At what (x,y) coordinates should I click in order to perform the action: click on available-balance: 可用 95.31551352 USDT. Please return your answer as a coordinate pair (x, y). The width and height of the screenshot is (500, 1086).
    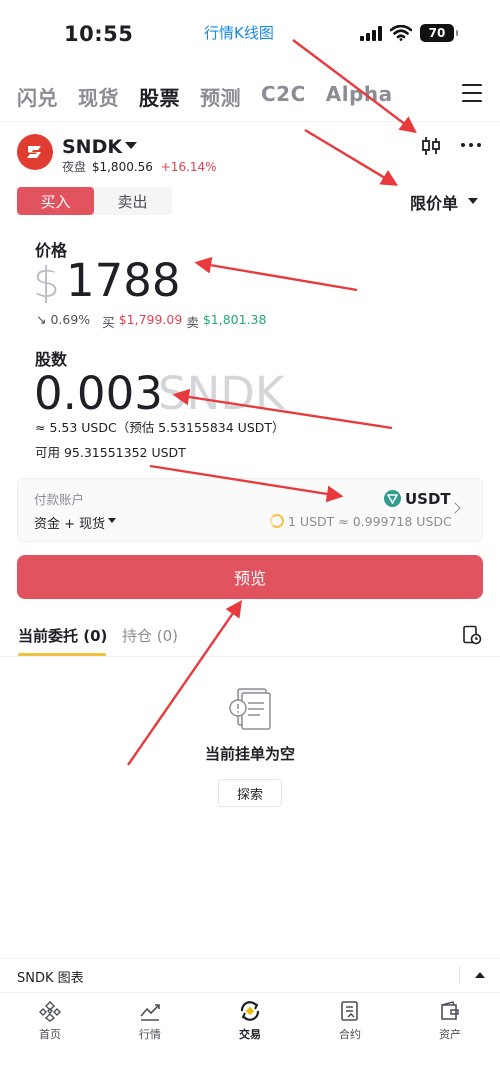
    Looking at the image, I should click on (110, 452).